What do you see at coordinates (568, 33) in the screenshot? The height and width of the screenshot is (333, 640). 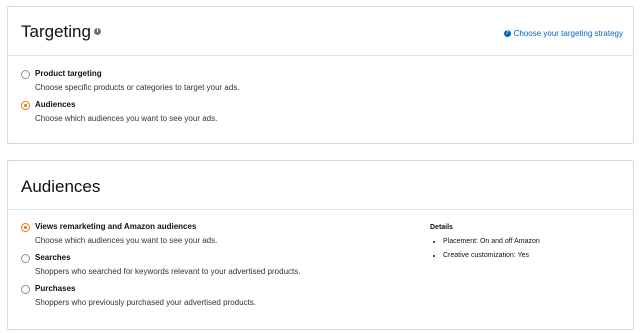 I see `choose-strategy-link-label: Choose your targeting strategy` at bounding box center [568, 33].